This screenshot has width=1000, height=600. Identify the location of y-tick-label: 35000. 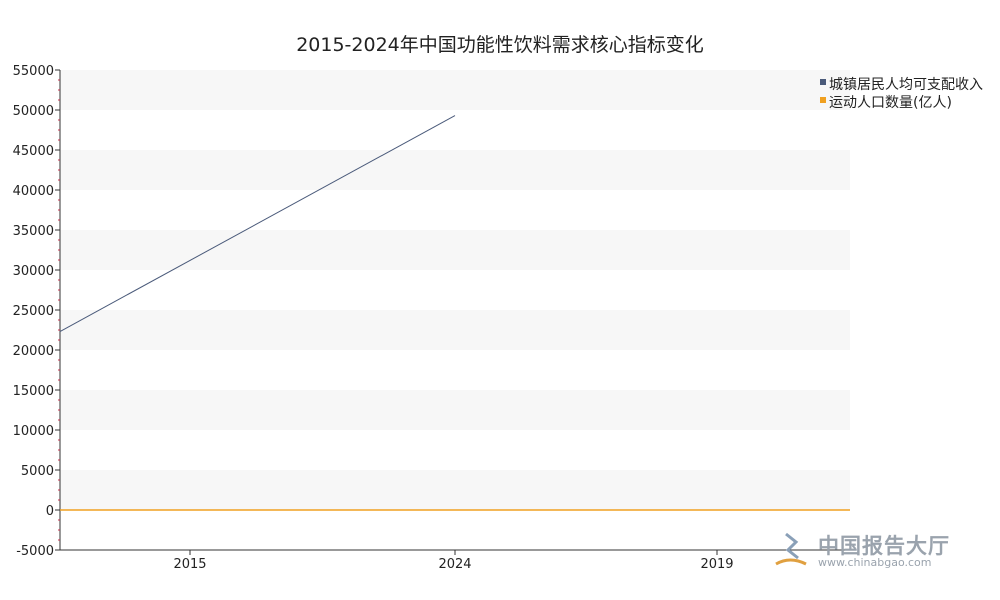
(33, 231).